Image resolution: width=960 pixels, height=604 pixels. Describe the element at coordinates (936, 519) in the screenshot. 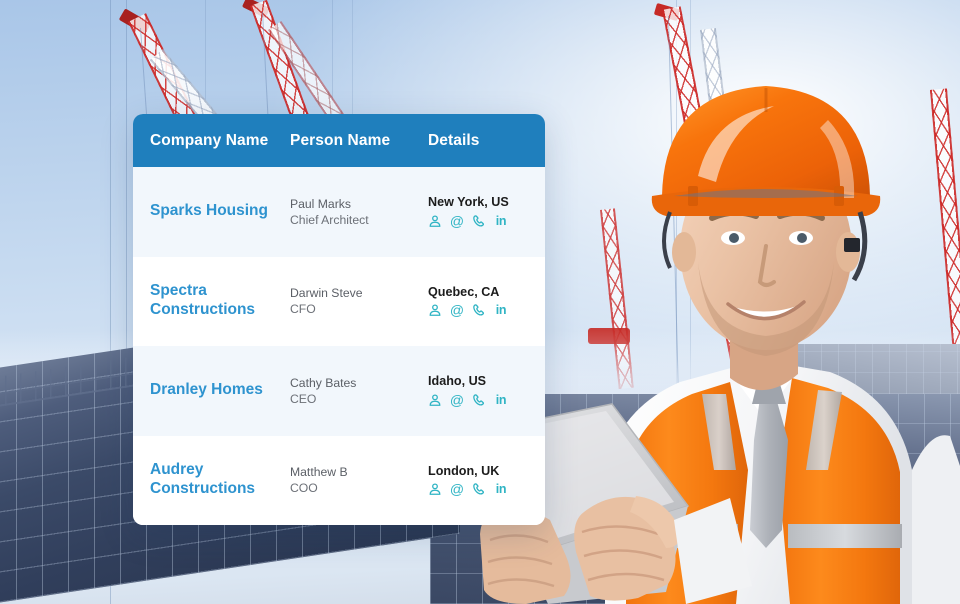

I see `worker-sleeve` at that location.